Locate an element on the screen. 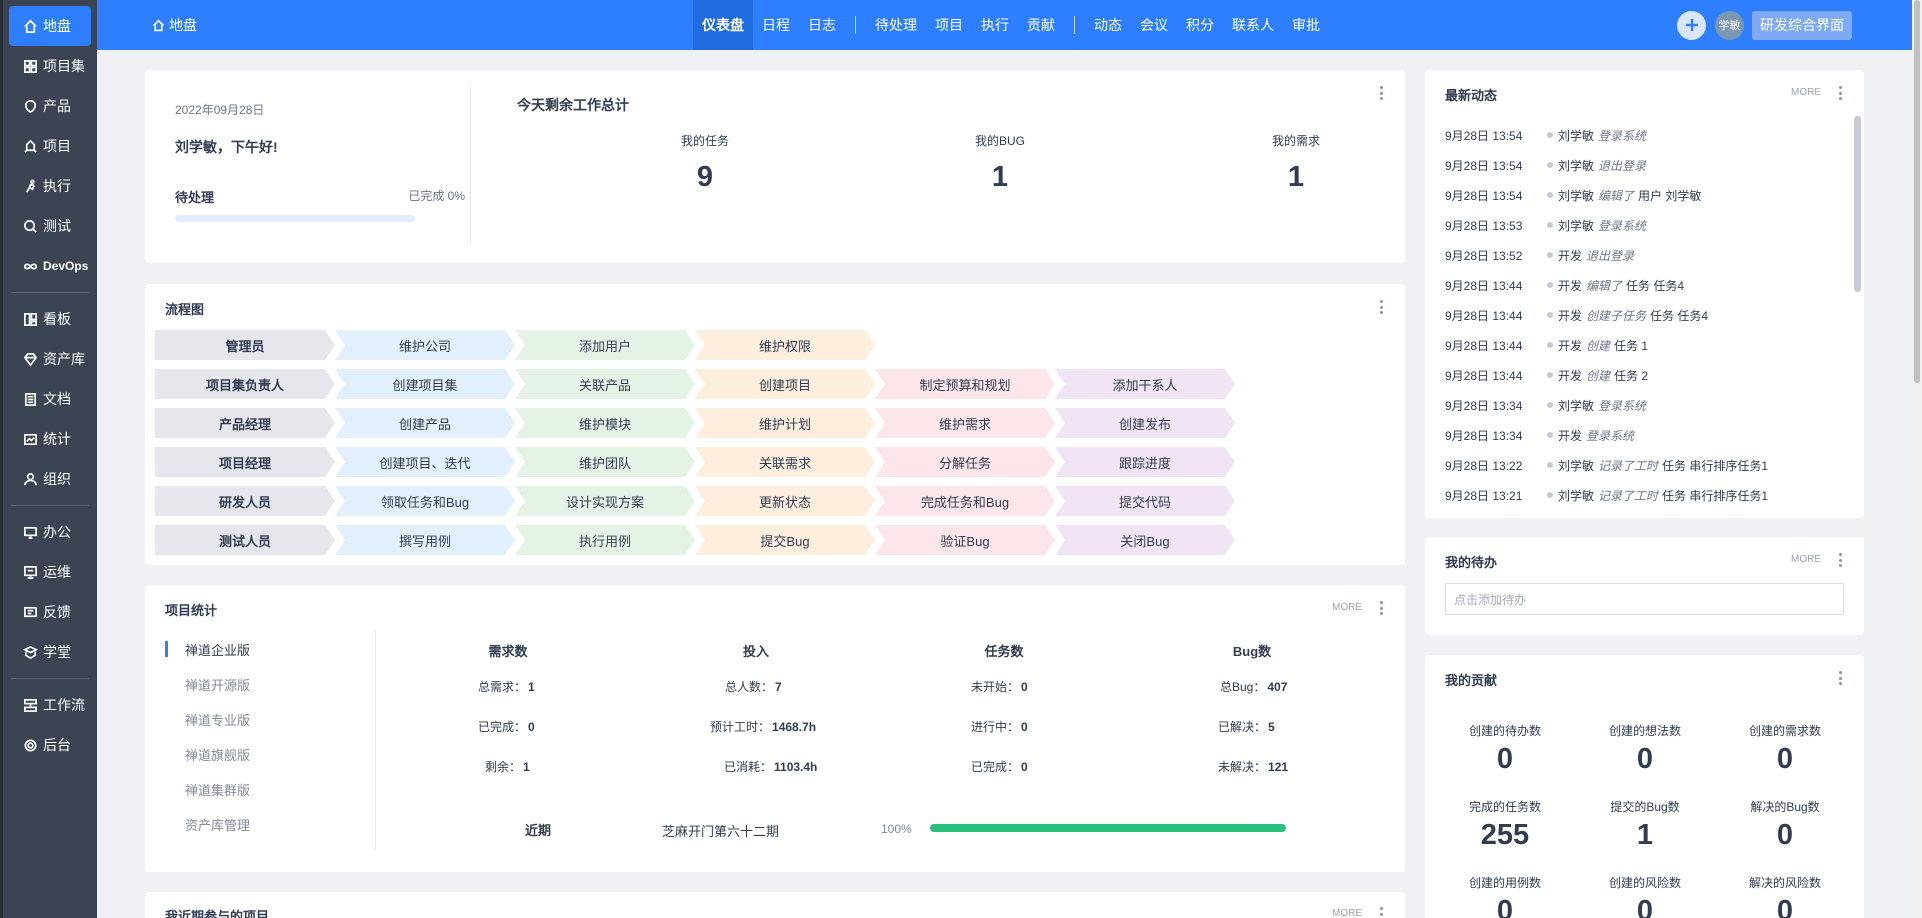 This screenshot has width=1922, height=918. activity-item: 9月28日 13:44 开发 创建 任务 2 is located at coordinates (1645, 375).